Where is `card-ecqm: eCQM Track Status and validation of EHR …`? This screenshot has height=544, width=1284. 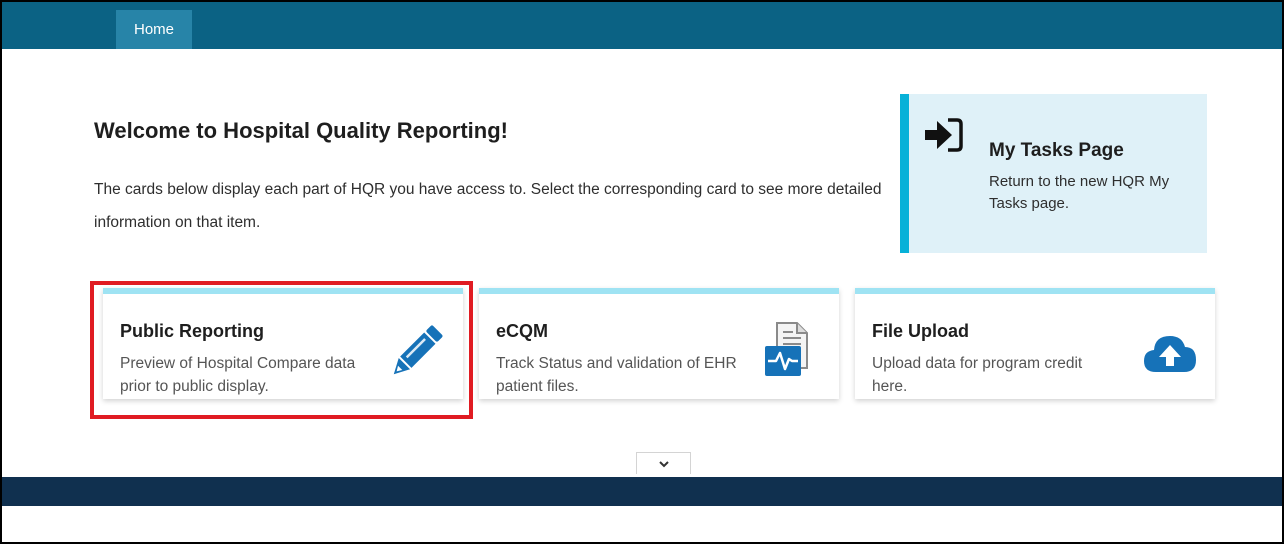 card-ecqm: eCQM Track Status and validation of EHR … is located at coordinates (659, 343).